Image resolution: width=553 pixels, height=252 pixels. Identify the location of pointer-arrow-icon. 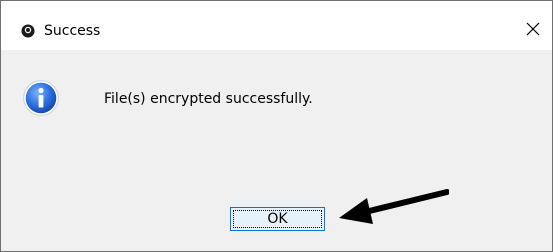
(394, 206).